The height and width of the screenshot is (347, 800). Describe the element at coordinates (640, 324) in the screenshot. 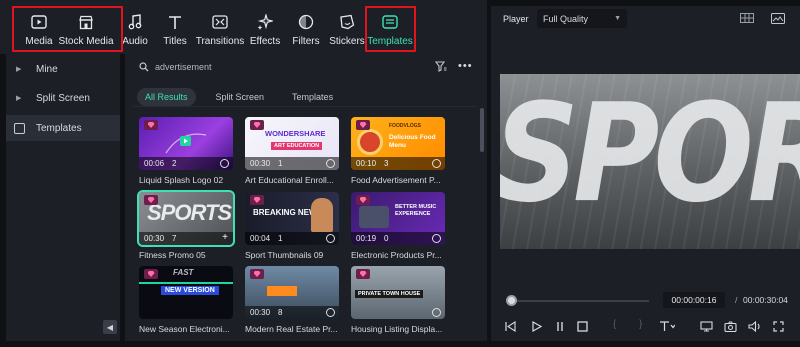

I see `mark-out-icon: }` at that location.